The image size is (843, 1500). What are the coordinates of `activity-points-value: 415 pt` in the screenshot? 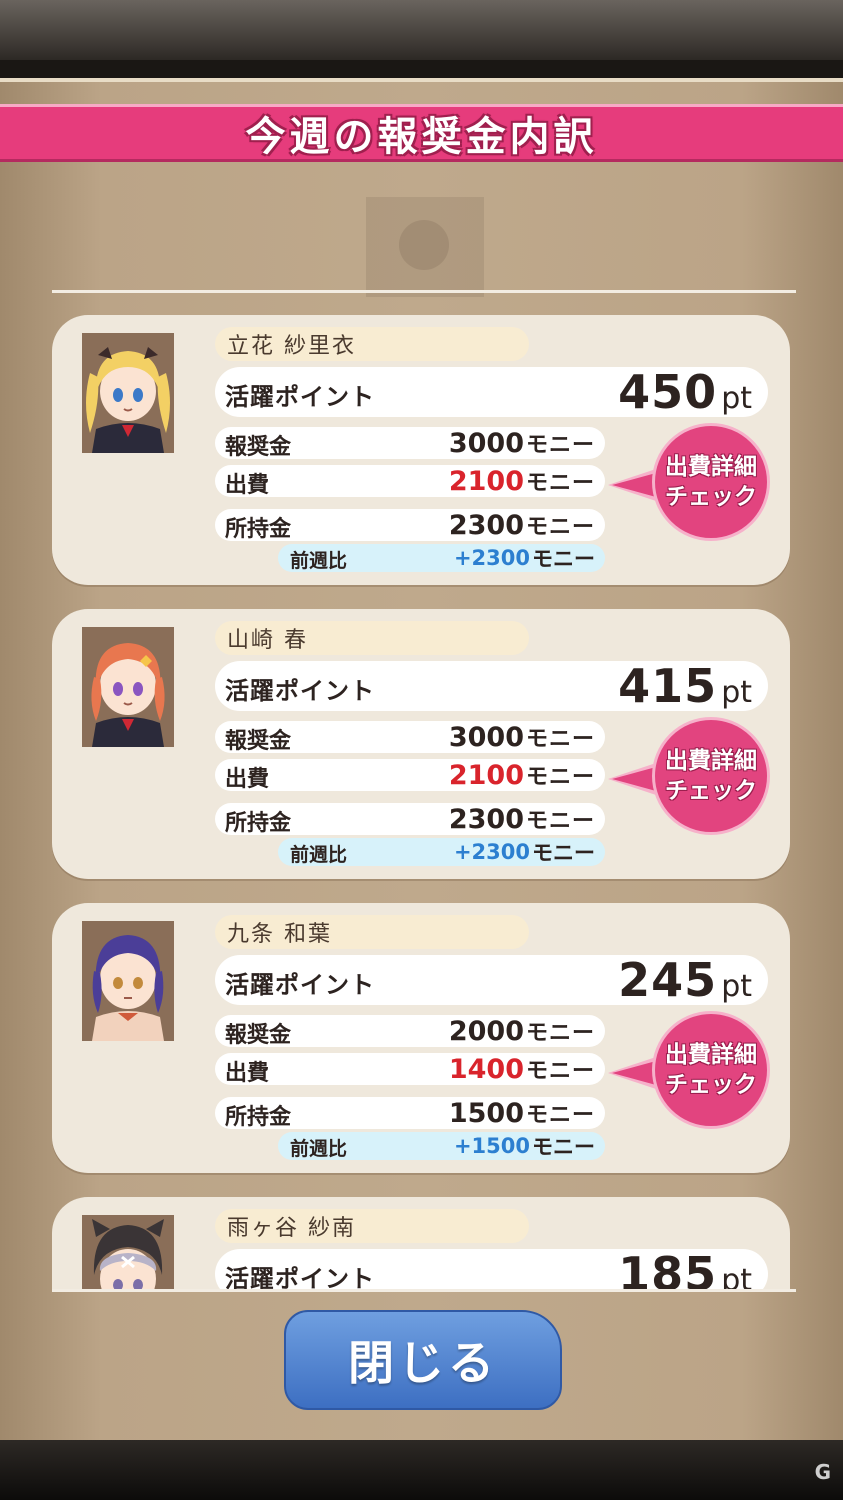 It's located at (685, 686).